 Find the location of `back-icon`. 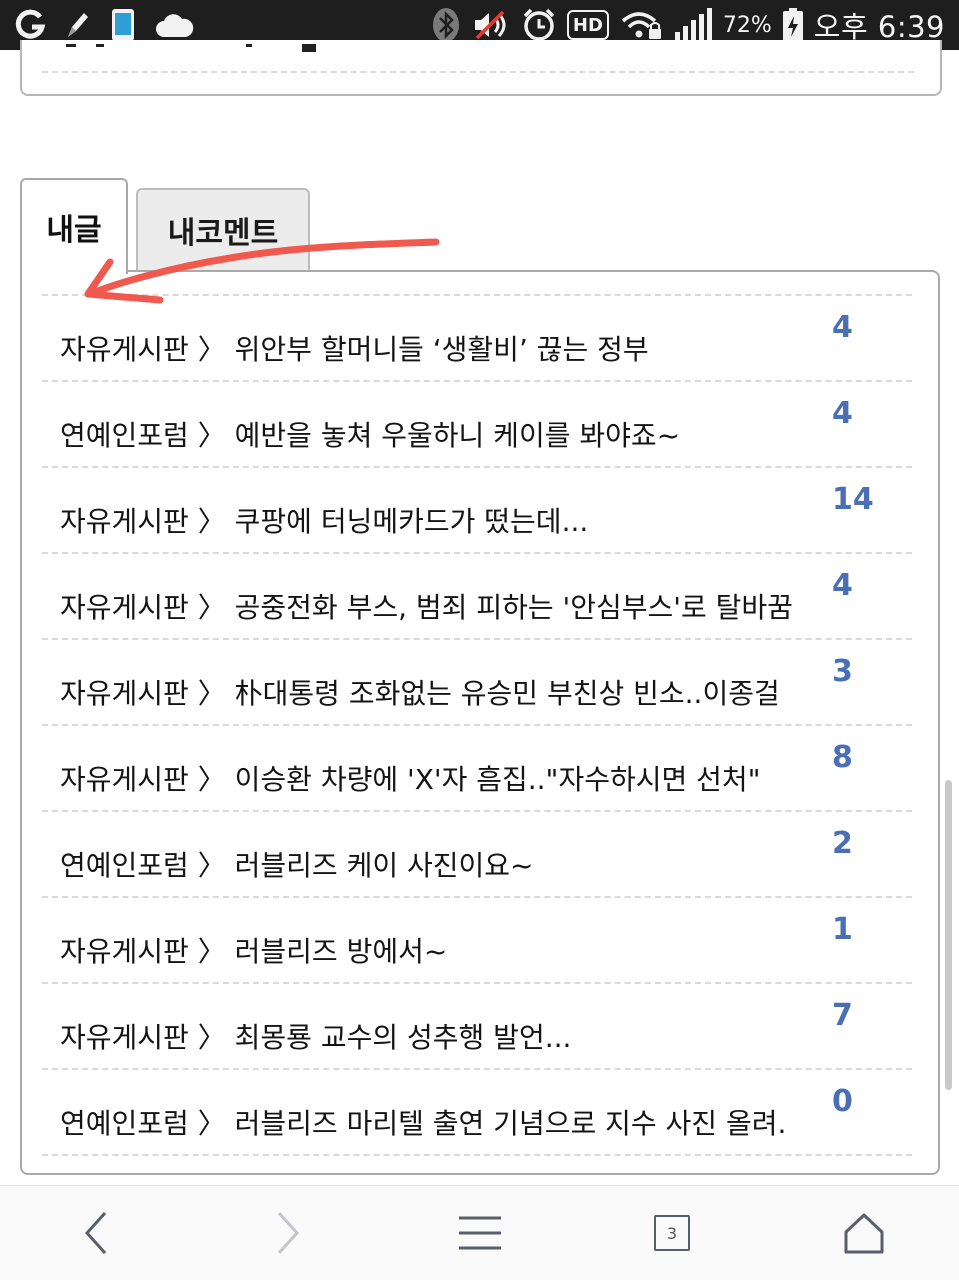

back-icon is located at coordinates (95, 1233).